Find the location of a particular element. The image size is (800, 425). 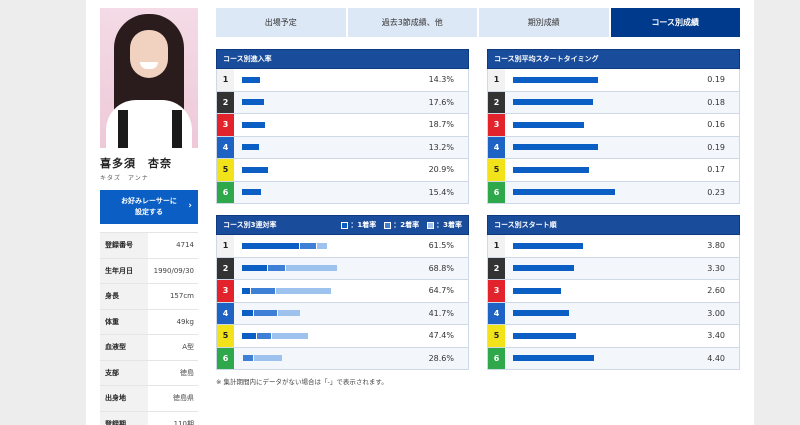

row-value: 41.7% is located at coordinates (441, 313).